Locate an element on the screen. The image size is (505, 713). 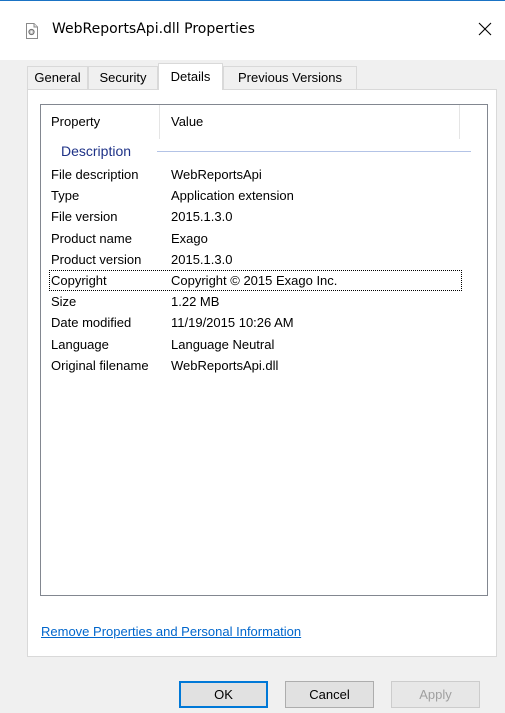
column-header-value: Value is located at coordinates (187, 122).